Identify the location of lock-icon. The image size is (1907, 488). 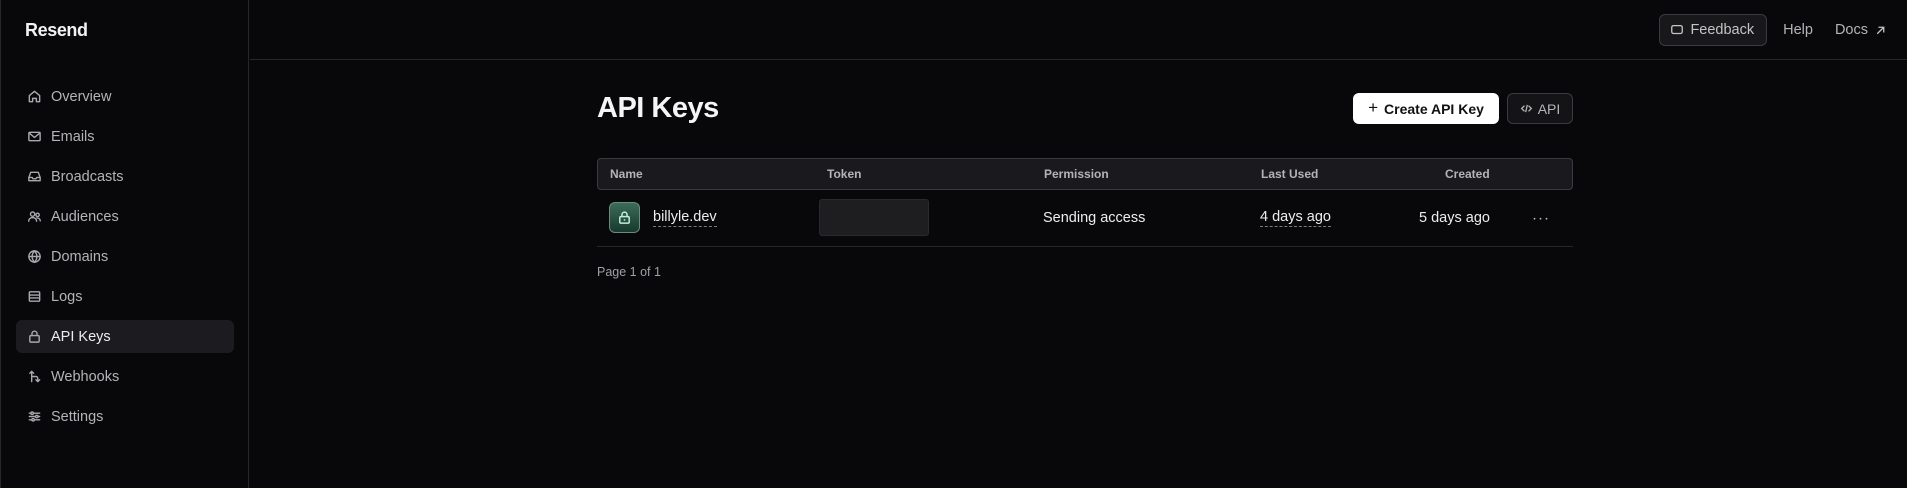
(34, 337).